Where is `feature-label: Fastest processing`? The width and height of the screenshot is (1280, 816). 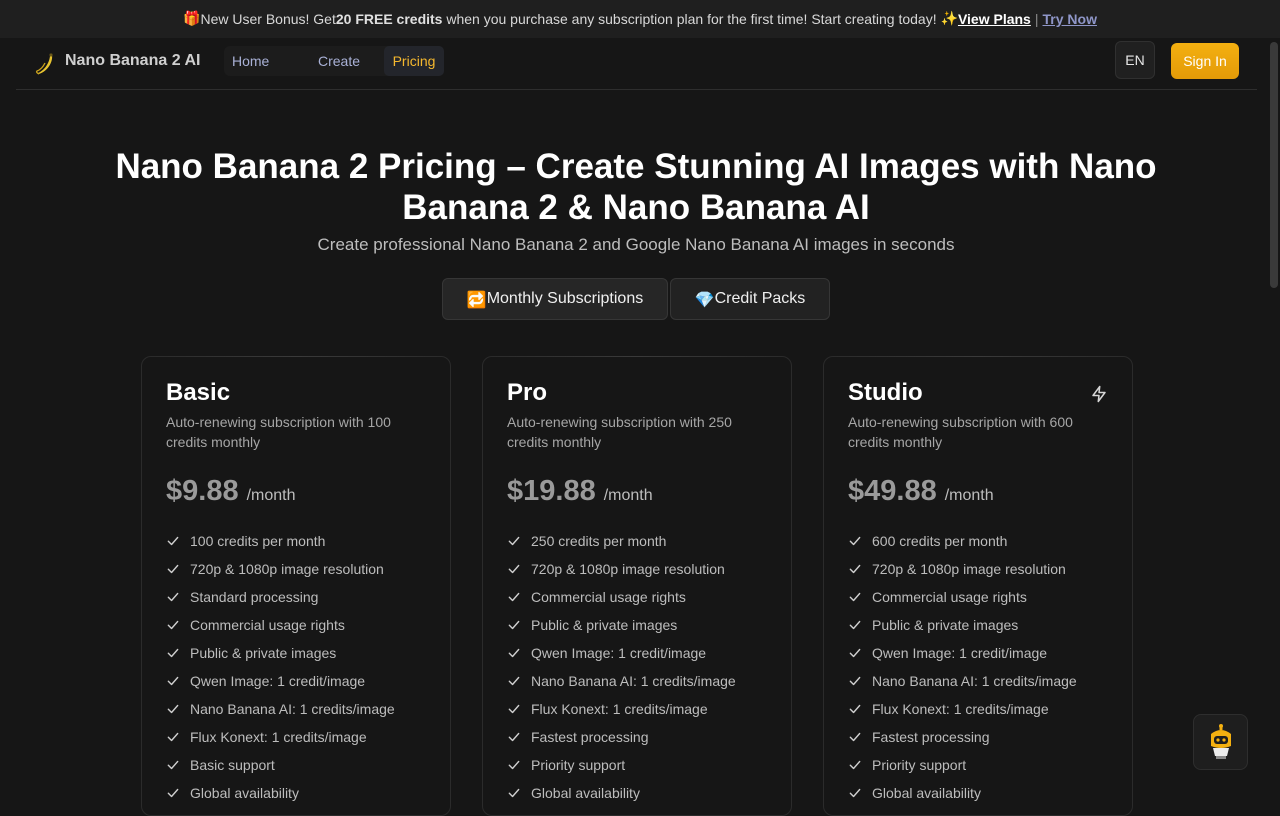 feature-label: Fastest processing is located at coordinates (590, 737).